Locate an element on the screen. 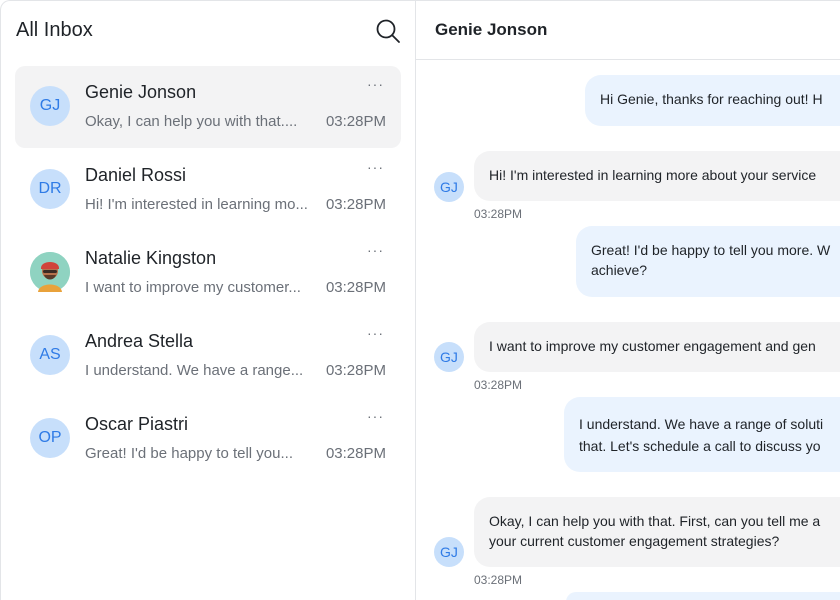 The width and height of the screenshot is (840, 600). message-text-line: I understand. We have a range of soluti is located at coordinates (701, 424).